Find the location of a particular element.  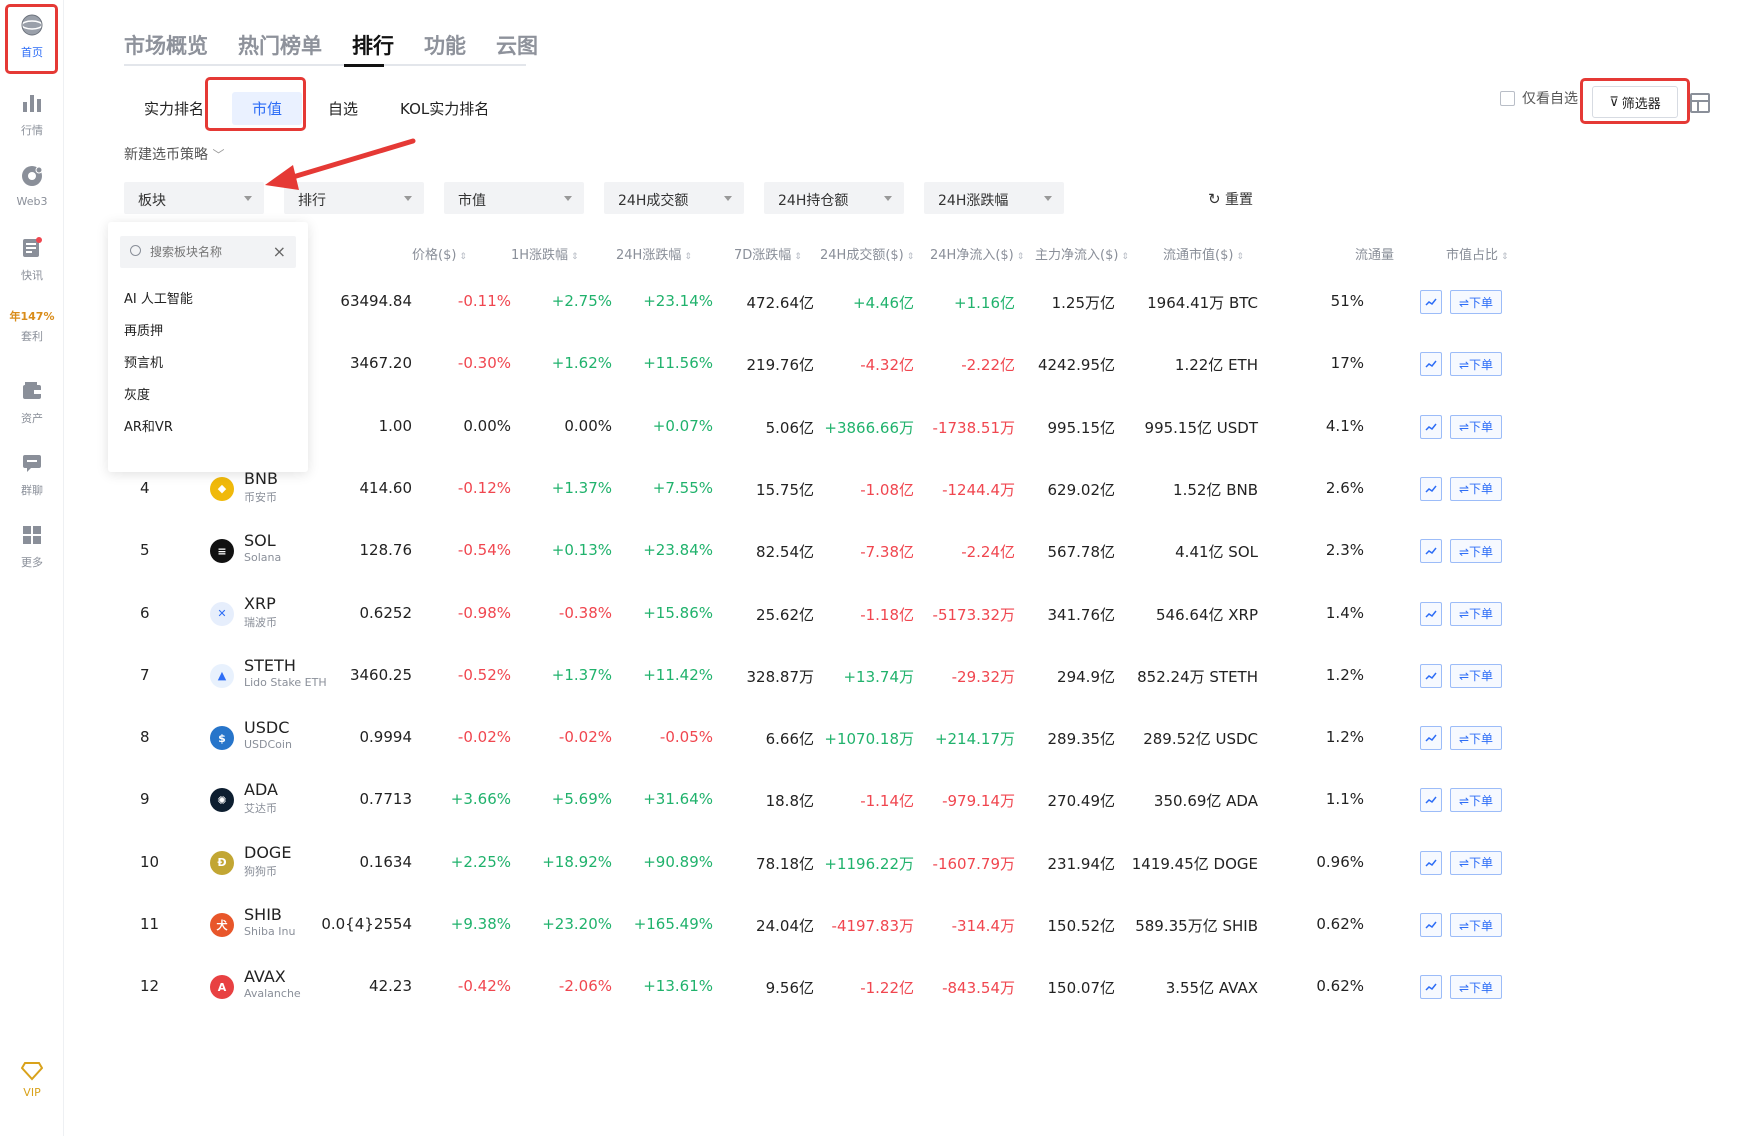

col-header-7d: 7D涨跌幅 ⇕ is located at coordinates (768, 253).